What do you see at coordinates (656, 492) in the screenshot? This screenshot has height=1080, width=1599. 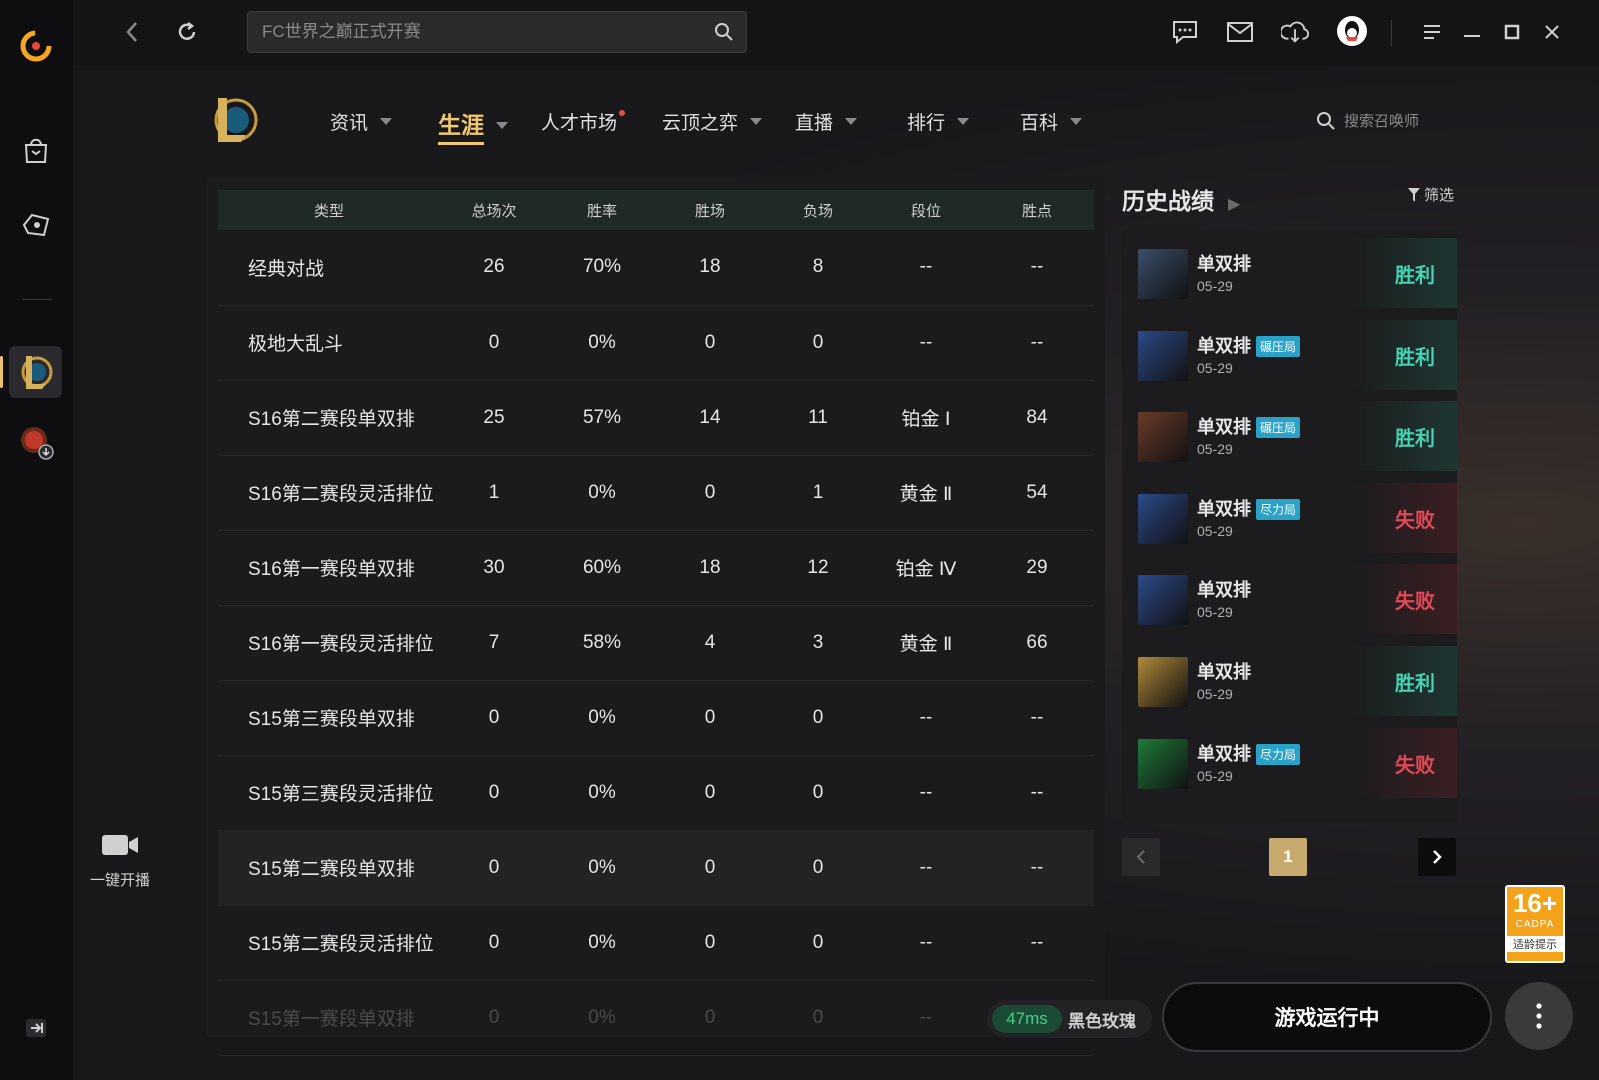 I see `table-row: S16第二赛段灵活排位 1 0% 0 1 黄金 Ⅱ 54` at bounding box center [656, 492].